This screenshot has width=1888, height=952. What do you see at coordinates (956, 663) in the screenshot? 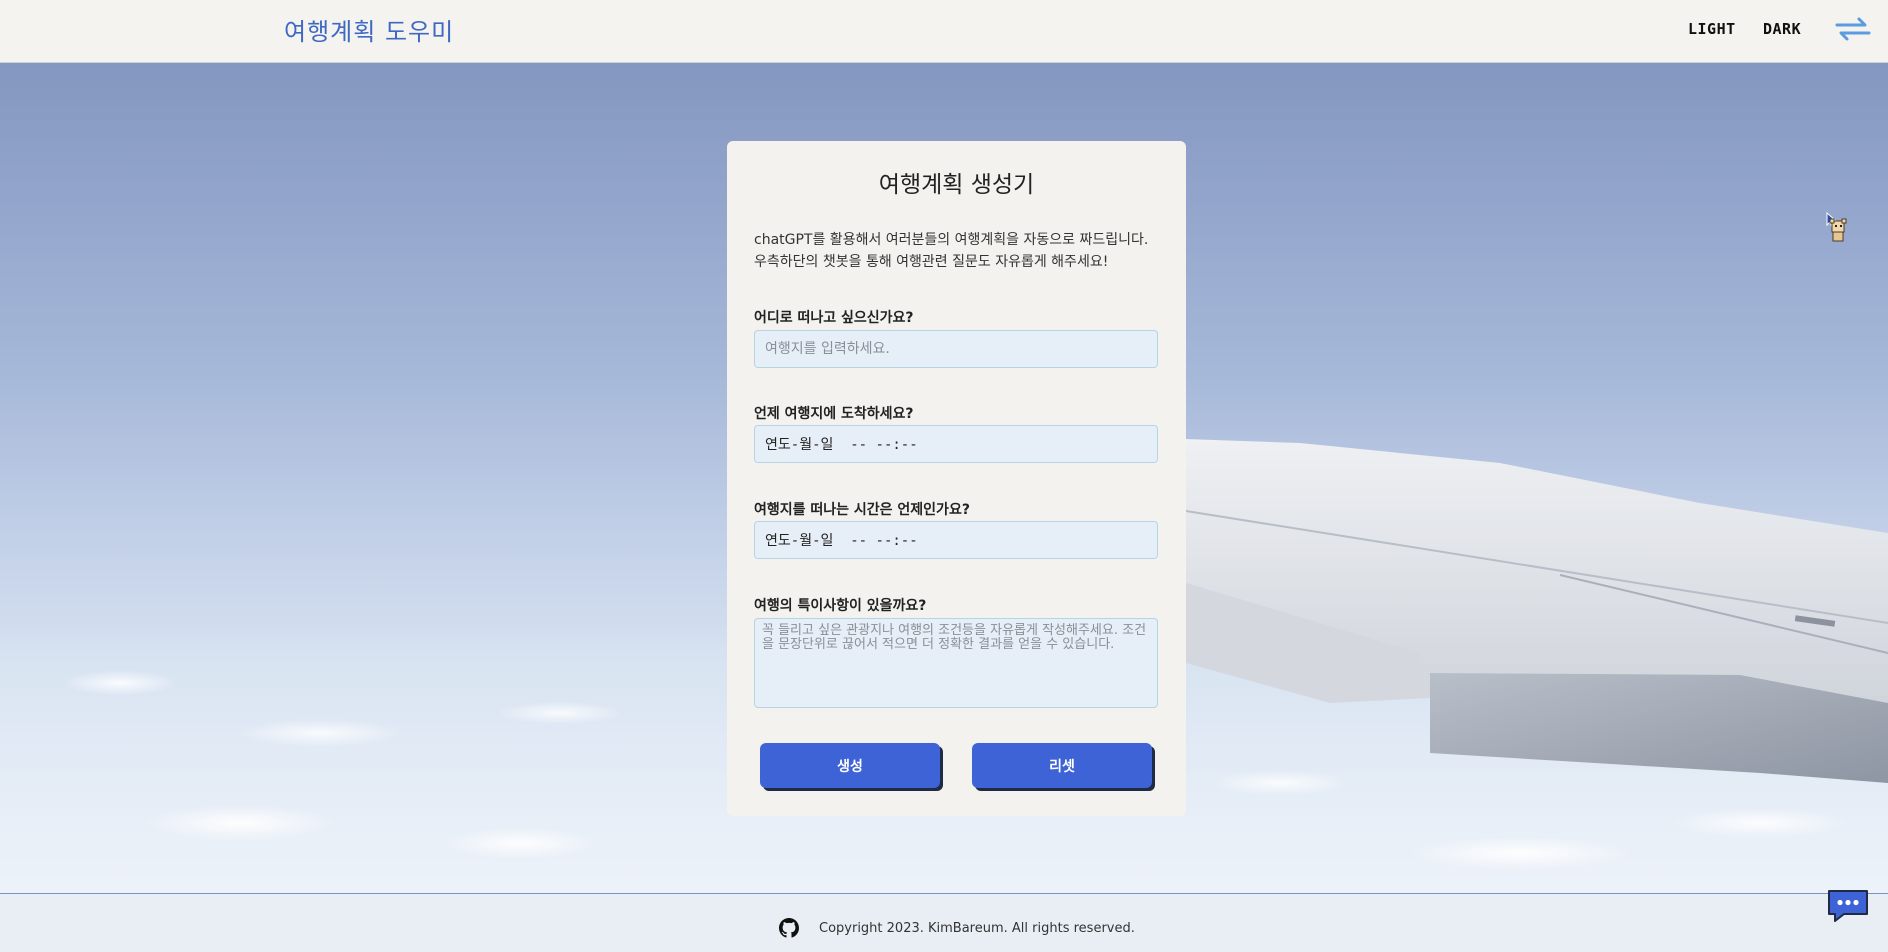
I see `notes-textarea` at bounding box center [956, 663].